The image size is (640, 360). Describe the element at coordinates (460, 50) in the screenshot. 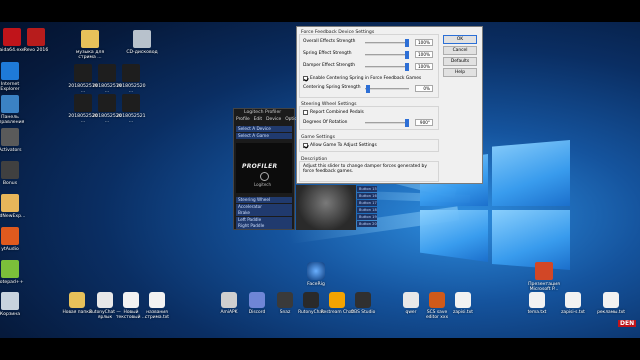

I see `cancel-button: Cancel` at that location.